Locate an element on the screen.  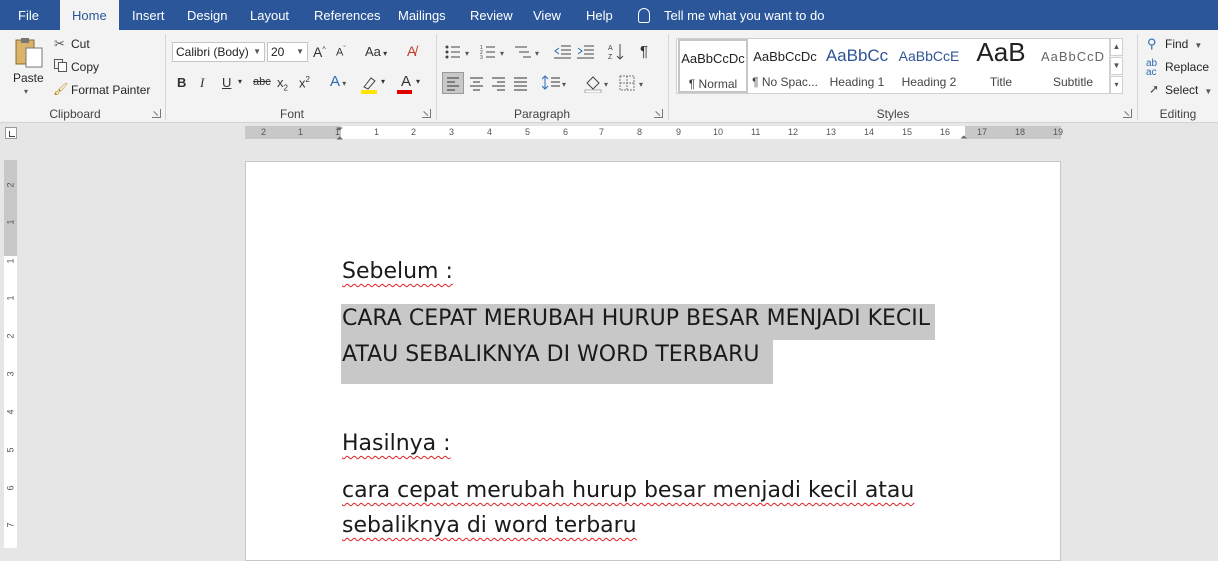
replace-button: Replace is located at coordinates (1187, 67).